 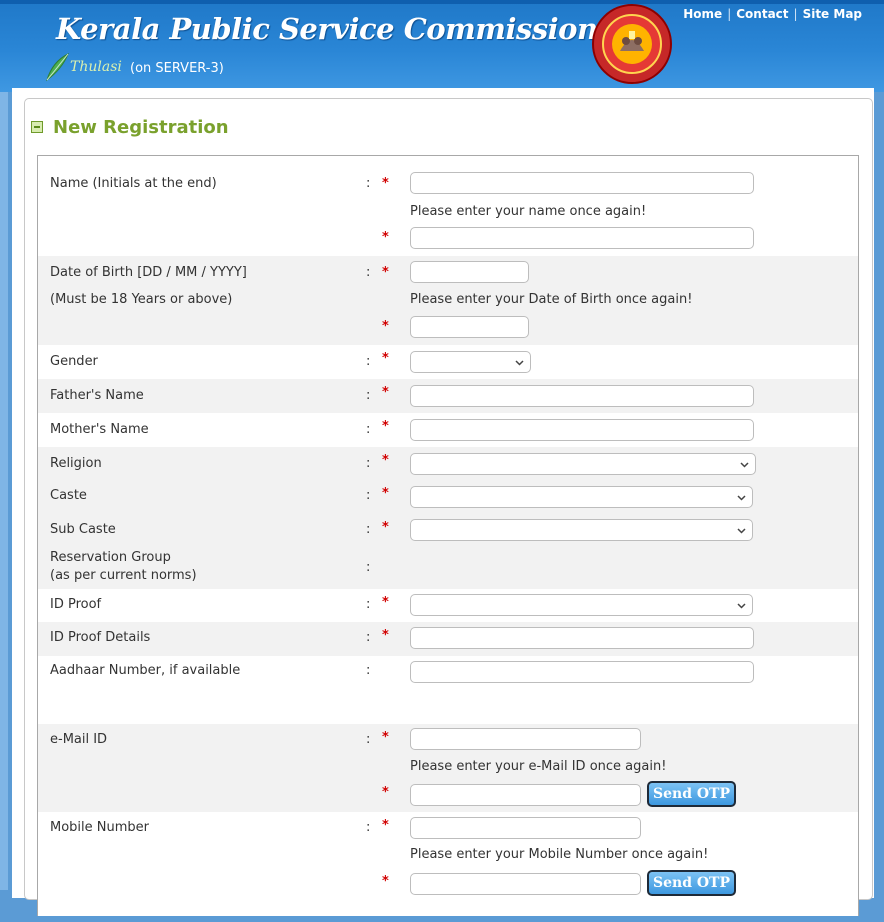 What do you see at coordinates (581, 605) in the screenshot?
I see `id-proof-select` at bounding box center [581, 605].